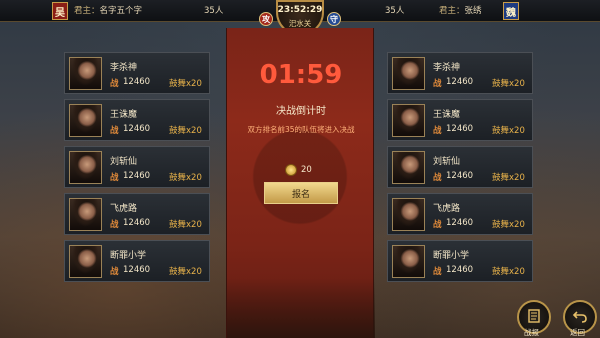 Image resolution: width=600 pixels, height=338 pixels. What do you see at coordinates (266, 19) in the screenshot?
I see `attack-badge: 攻` at bounding box center [266, 19].